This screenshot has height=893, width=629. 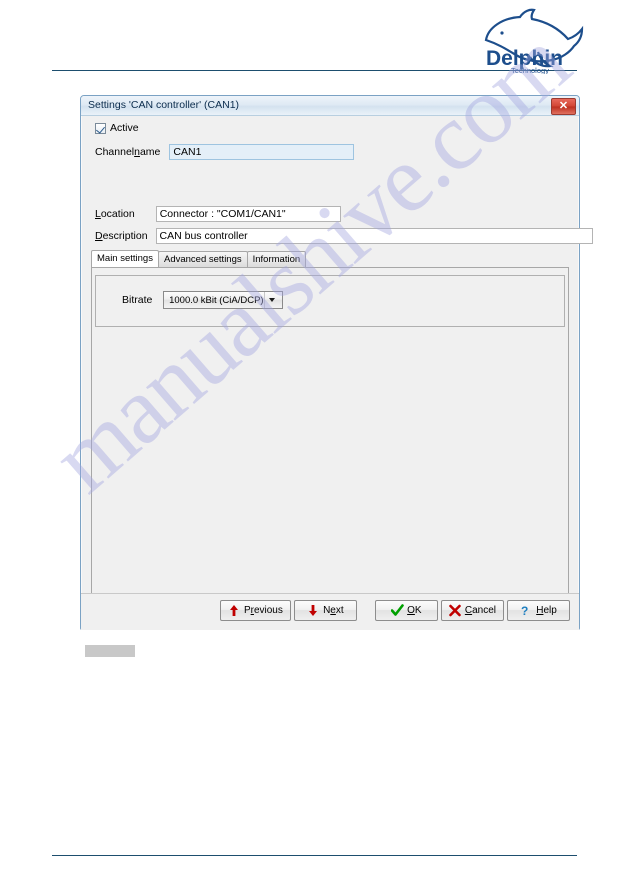 I want to click on channelname-label: Channelname, so click(x=128, y=152).